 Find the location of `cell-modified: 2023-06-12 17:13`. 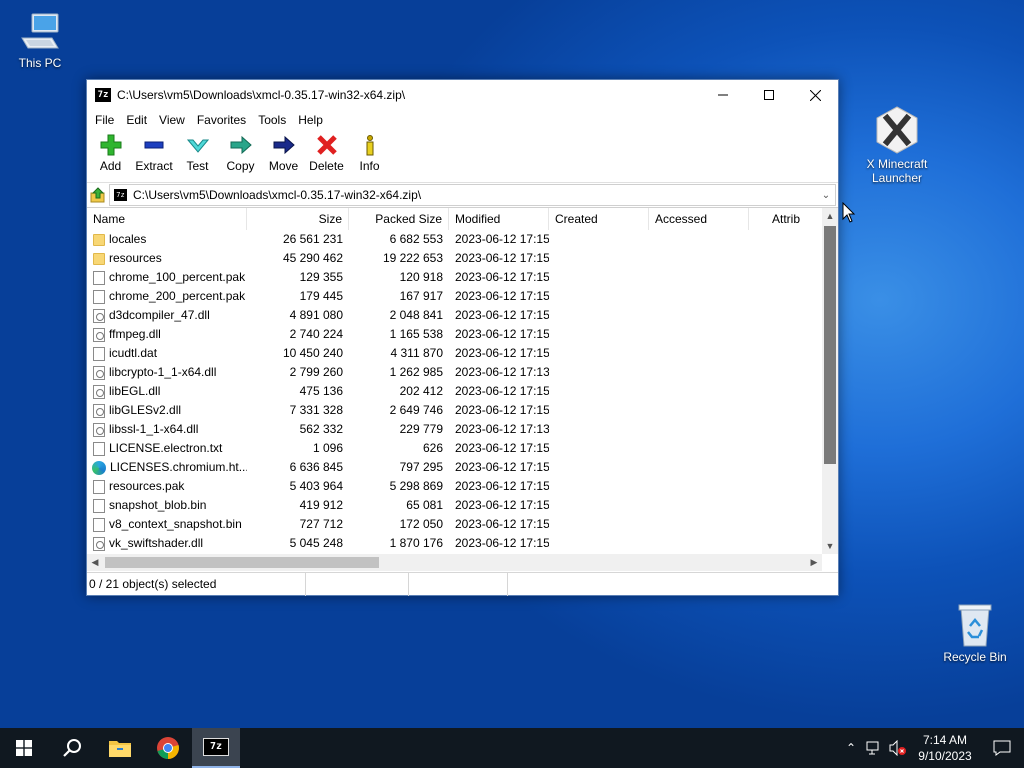

cell-modified: 2023-06-12 17:13 is located at coordinates (502, 372).